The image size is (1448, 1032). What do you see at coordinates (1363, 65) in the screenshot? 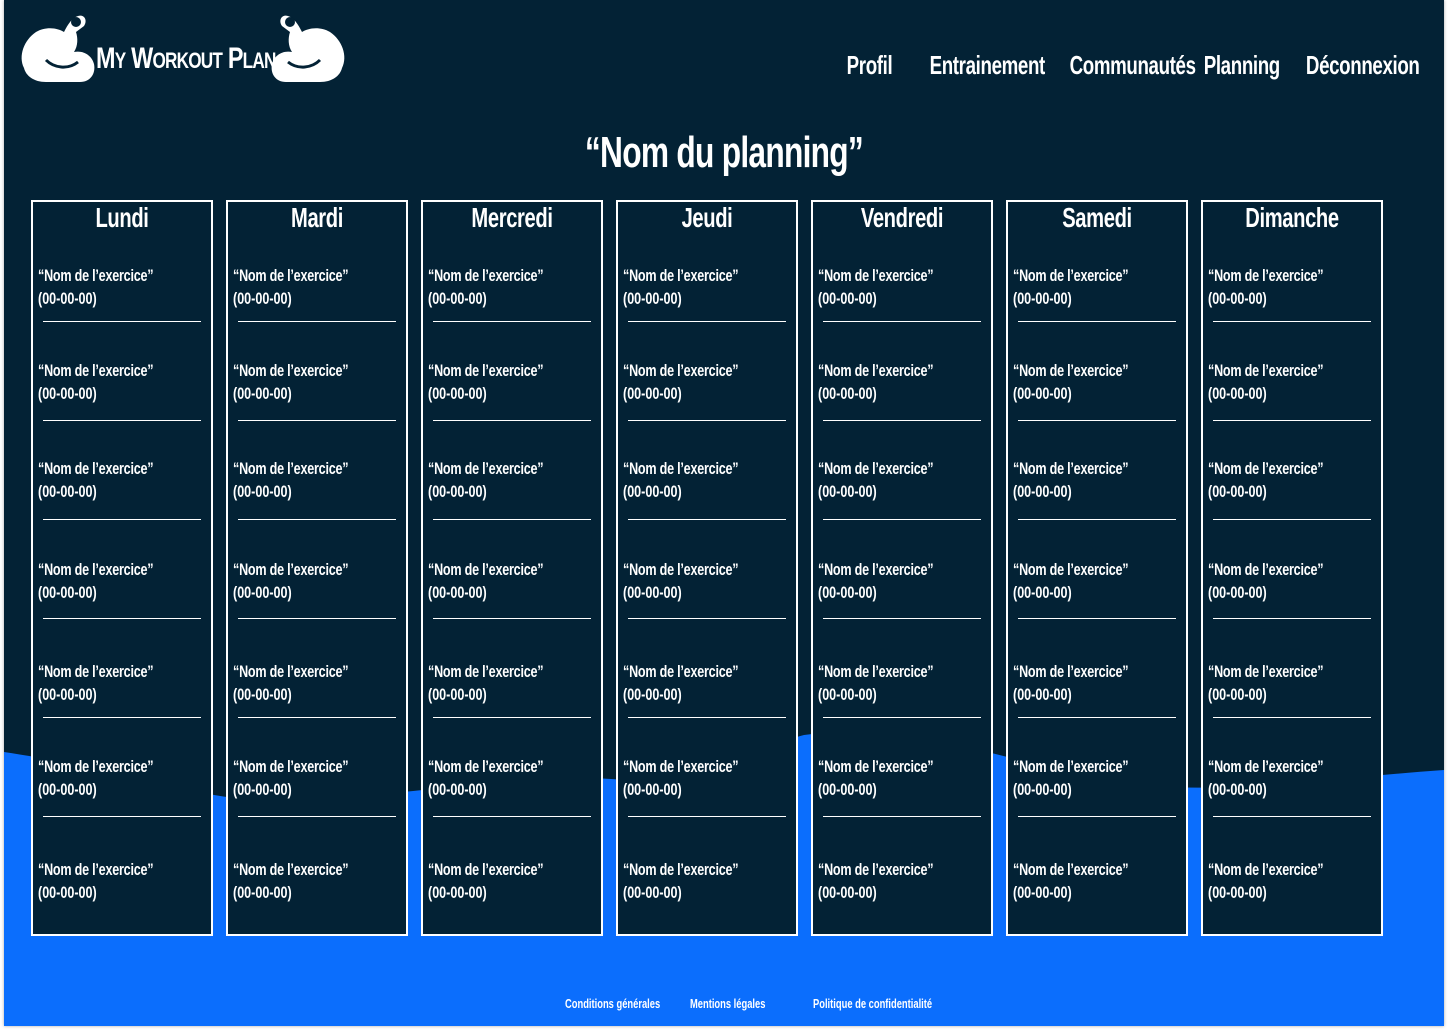
I see `nav-deconnexion: Déconnexion` at bounding box center [1363, 65].